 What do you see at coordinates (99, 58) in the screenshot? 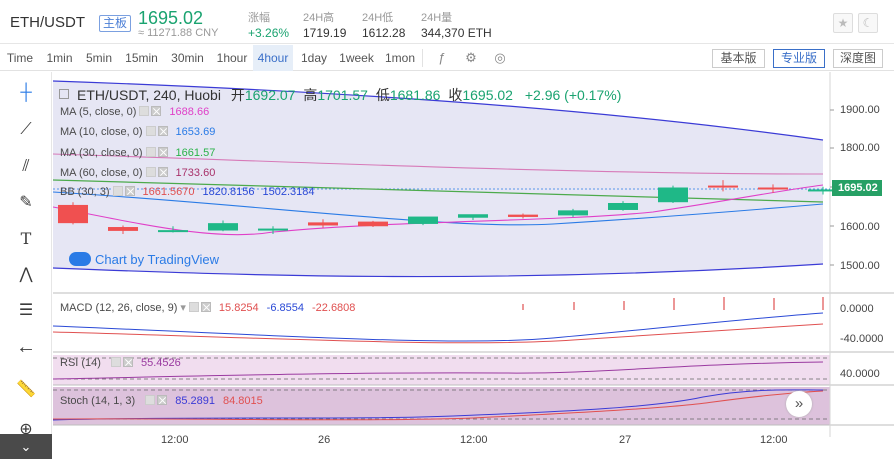
I see `tf-5min: 5min` at bounding box center [99, 58].